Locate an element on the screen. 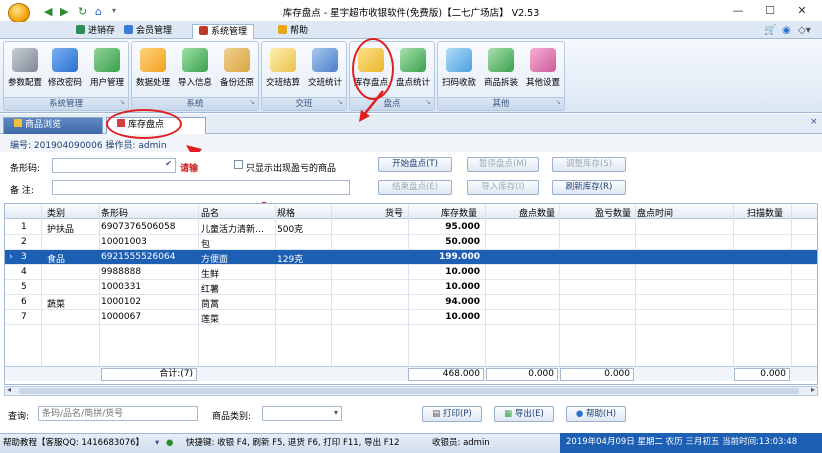 Image resolution: width=822 pixels, height=453 pixels. cell-barcode: 10001003 is located at coordinates (124, 242).